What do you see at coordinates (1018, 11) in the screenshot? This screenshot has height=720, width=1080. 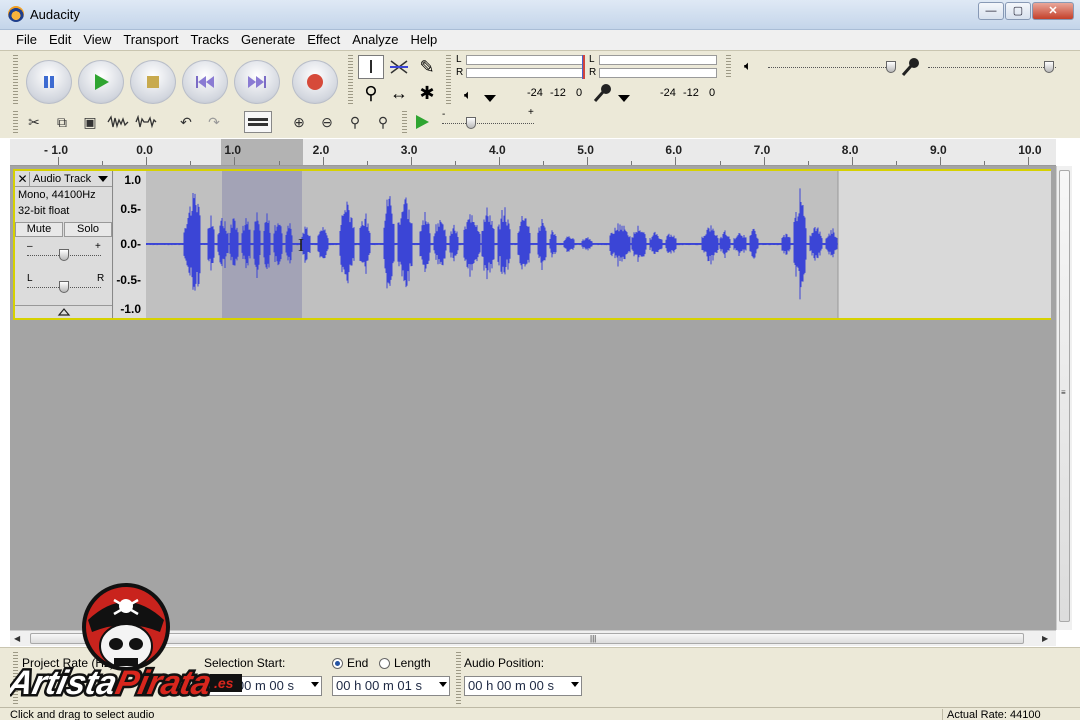 I see `maximize-button: ▢` at bounding box center [1018, 11].